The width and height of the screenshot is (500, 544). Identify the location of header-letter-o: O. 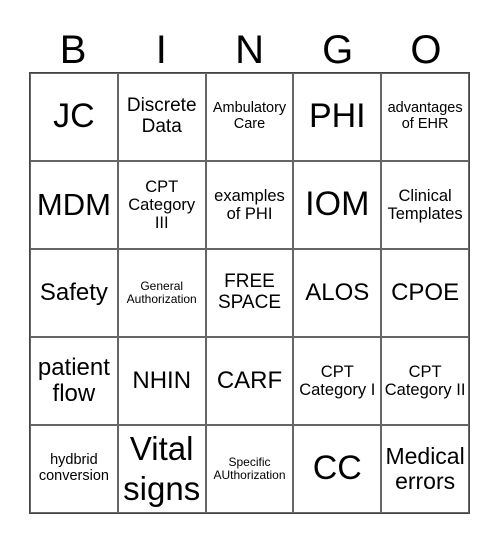
(426, 50).